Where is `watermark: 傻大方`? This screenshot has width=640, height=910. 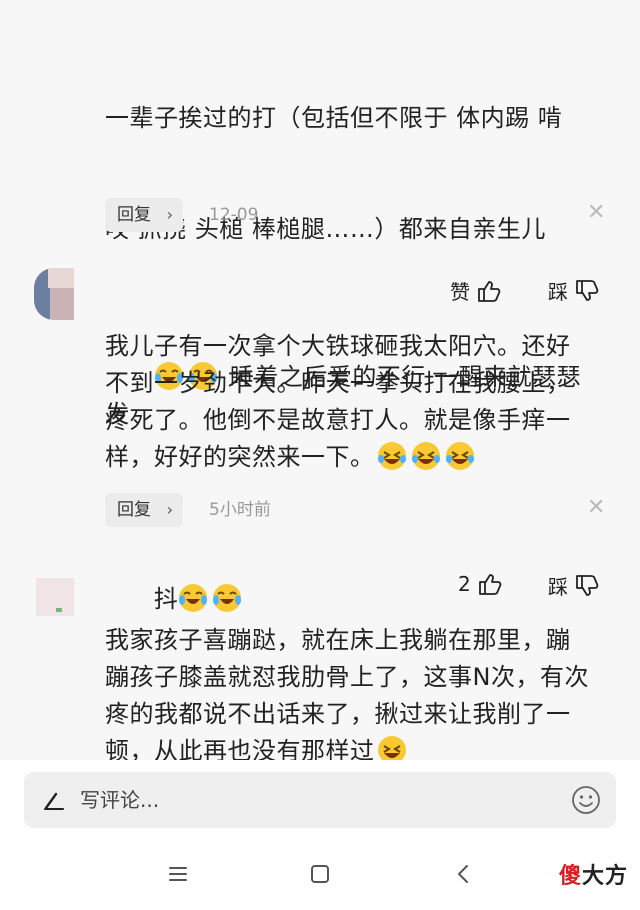
watermark: 傻大方 is located at coordinates (593, 874).